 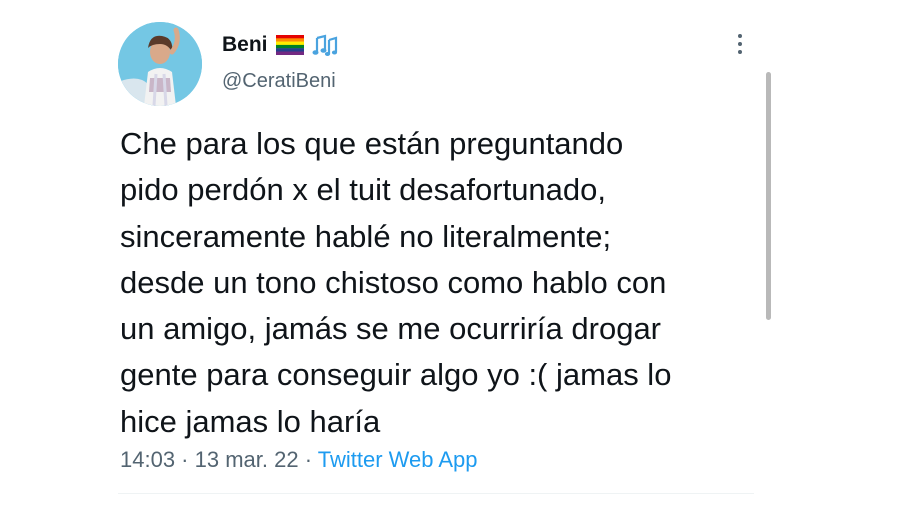 I want to click on display-name: Beni, so click(x=280, y=45).